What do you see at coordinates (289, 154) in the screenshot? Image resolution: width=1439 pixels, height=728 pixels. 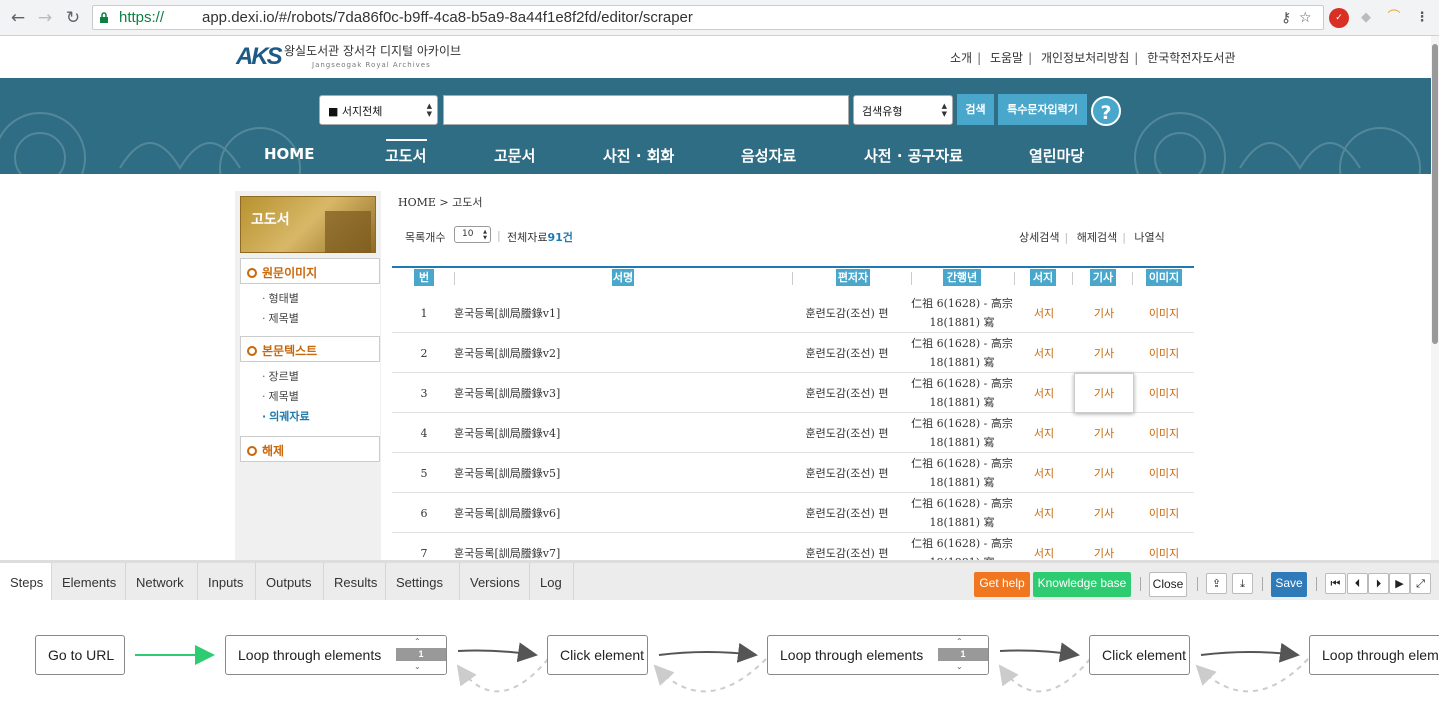 I see `gnb-home: HOME` at bounding box center [289, 154].